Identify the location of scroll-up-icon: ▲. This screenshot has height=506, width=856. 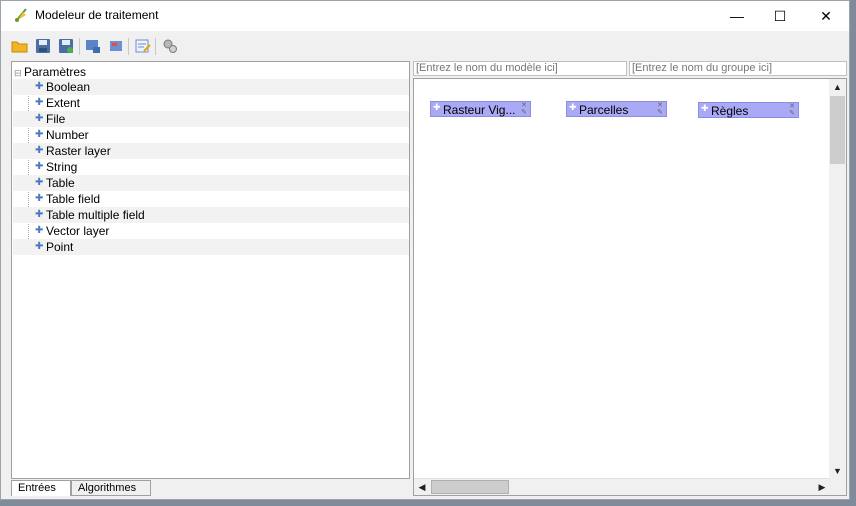
(837, 87).